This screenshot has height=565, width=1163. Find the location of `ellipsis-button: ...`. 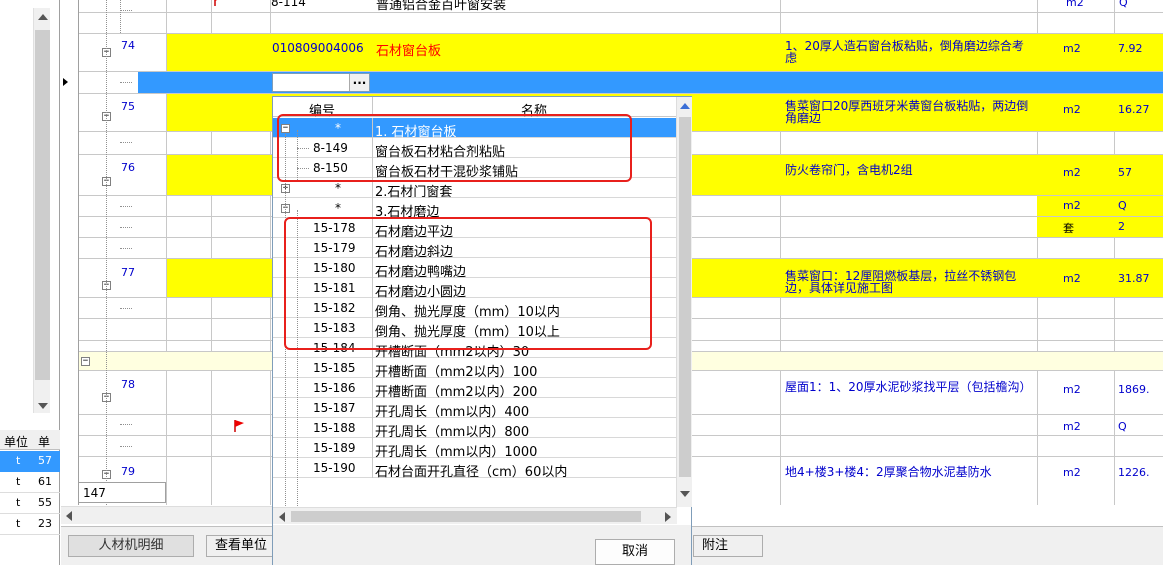

ellipsis-button: ... is located at coordinates (359, 82).